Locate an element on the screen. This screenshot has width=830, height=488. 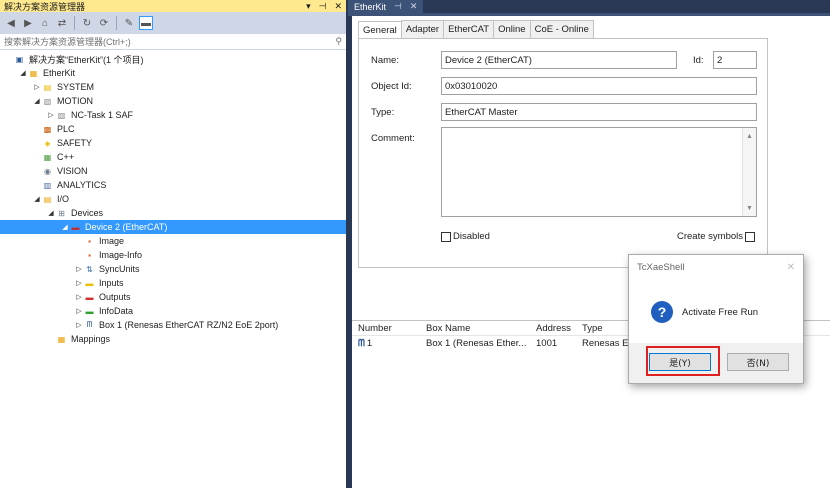
question-icon: ? is located at coordinates (662, 312).